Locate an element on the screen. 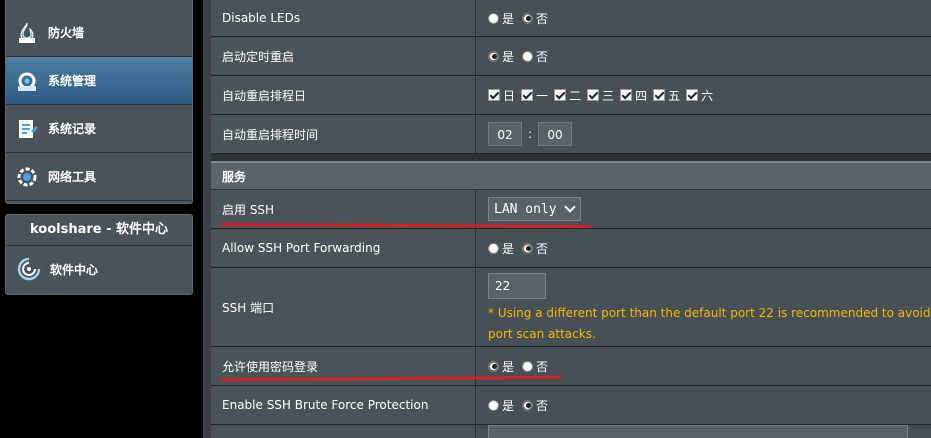 This screenshot has width=931, height=438. row-brute-force: Enable SSH Brute Force Protection 是 否 is located at coordinates (571, 405).